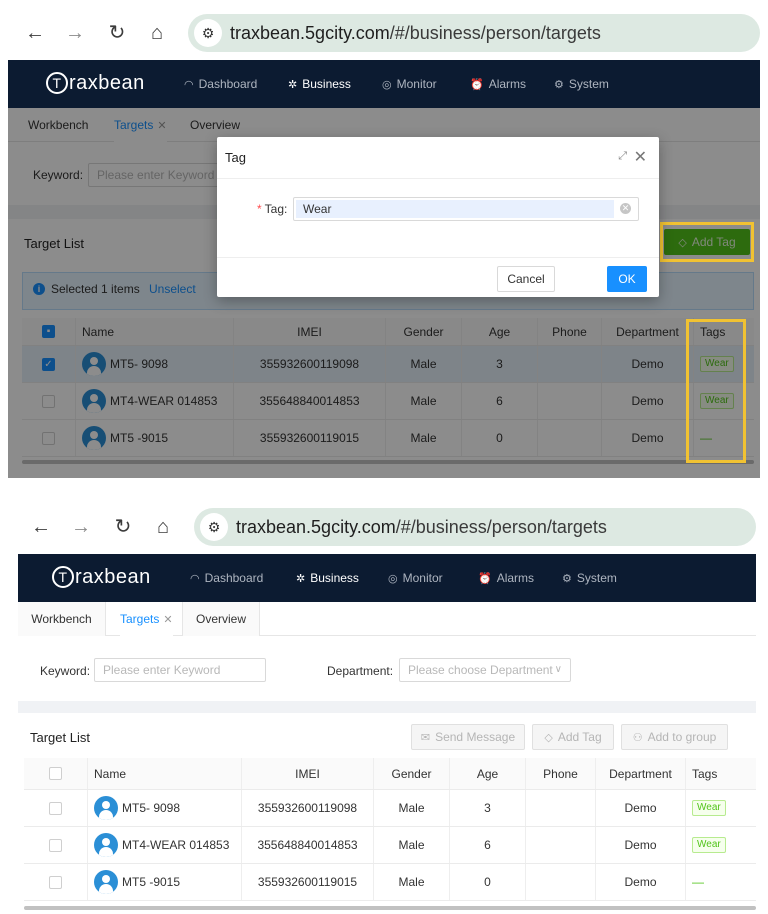 This screenshot has height=914, width=768. I want to click on tab-label: Targets, so click(140, 619).